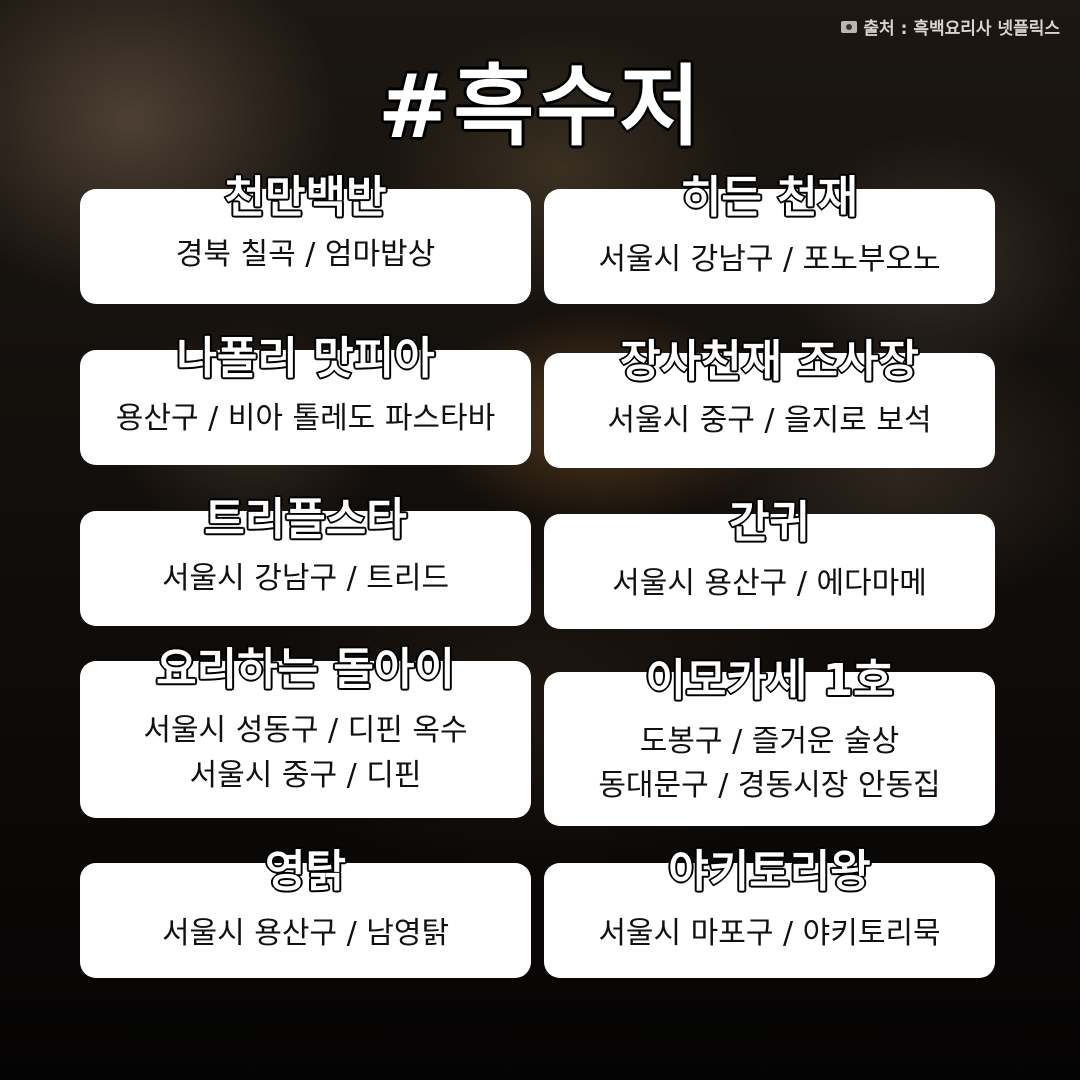 Image resolution: width=1080 pixels, height=1080 pixels. What do you see at coordinates (769, 583) in the screenshot?
I see `chef-location: 서울시 용산구 / 에다마메` at bounding box center [769, 583].